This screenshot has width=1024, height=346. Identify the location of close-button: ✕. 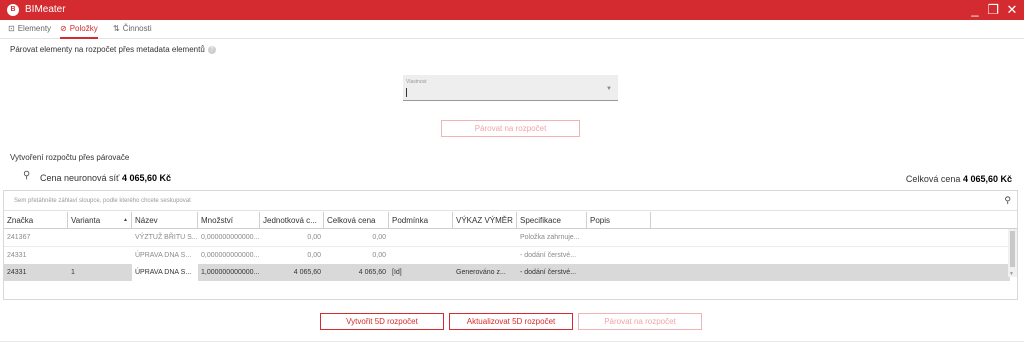
(1012, 10).